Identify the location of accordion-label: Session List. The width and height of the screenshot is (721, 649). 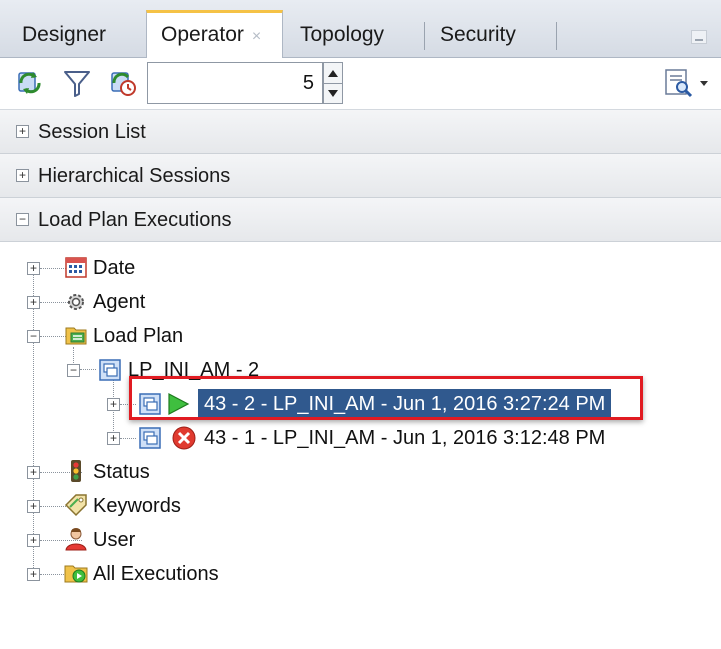
(92, 132).